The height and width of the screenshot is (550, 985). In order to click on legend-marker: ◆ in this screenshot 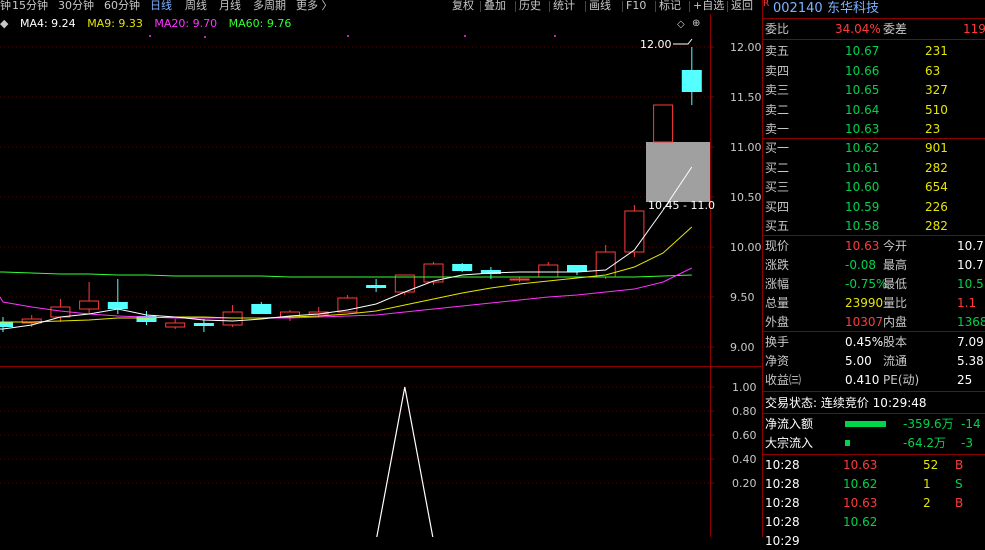, I will do `click(4, 23)`.